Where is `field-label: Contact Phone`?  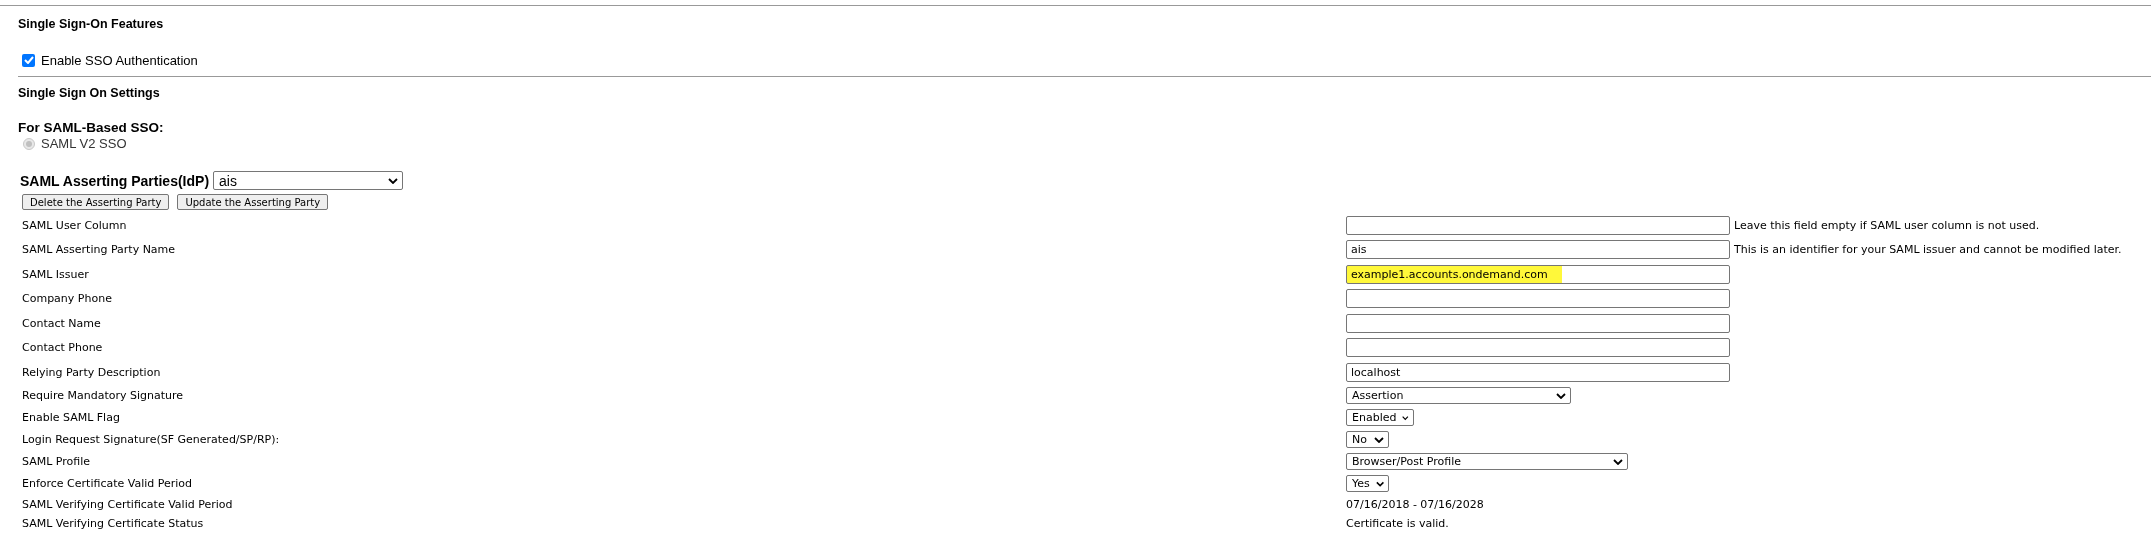
field-label: Contact Phone is located at coordinates (62, 348).